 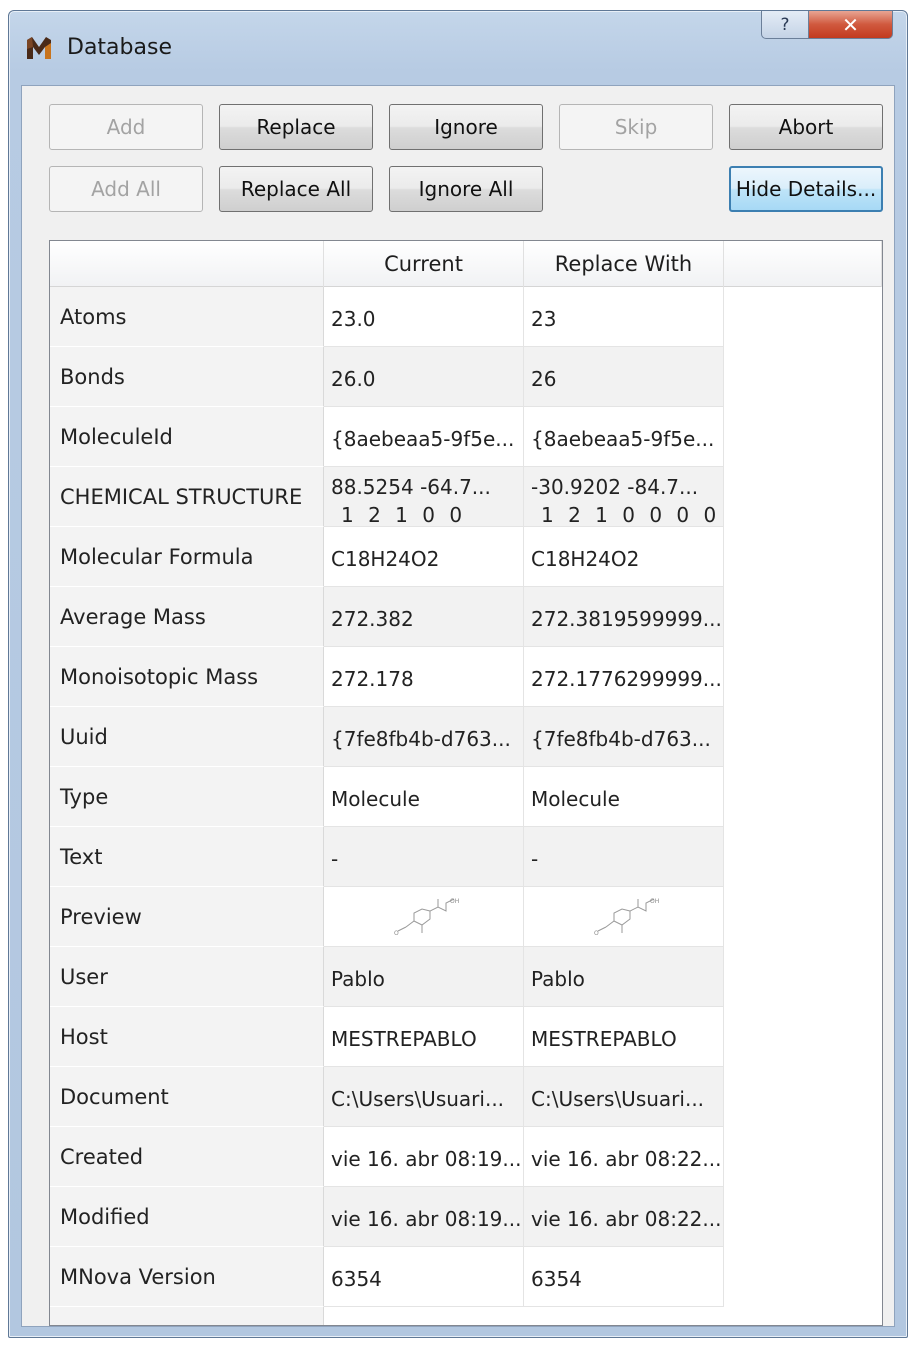 I want to click on replace-with-value-cell: C18H24O2, so click(x=624, y=557).